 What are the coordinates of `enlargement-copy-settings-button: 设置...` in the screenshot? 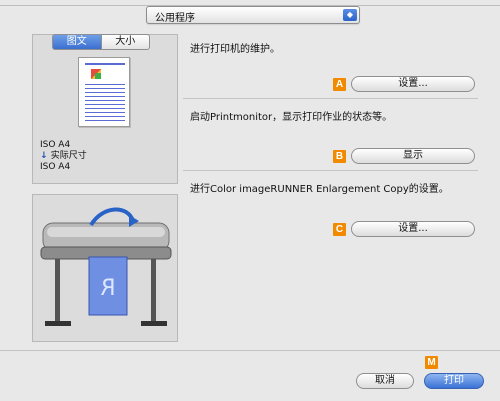 It's located at (413, 229).